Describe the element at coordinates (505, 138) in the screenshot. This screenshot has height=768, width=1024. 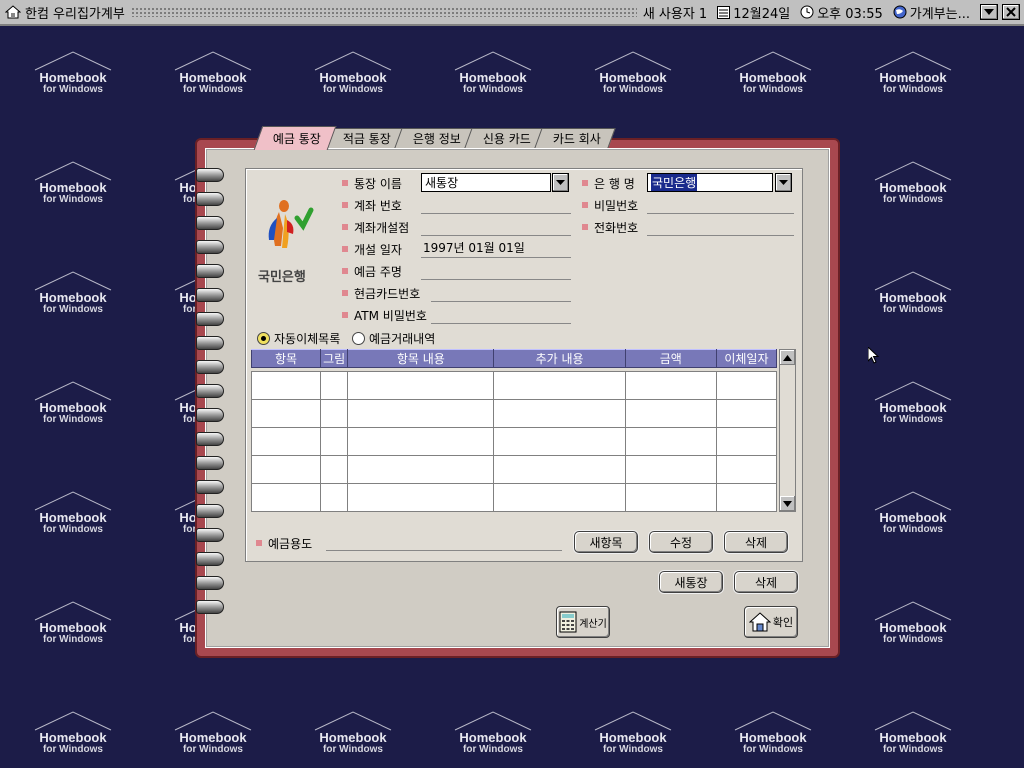
I see `tab-credit-card: 신용 카드` at that location.